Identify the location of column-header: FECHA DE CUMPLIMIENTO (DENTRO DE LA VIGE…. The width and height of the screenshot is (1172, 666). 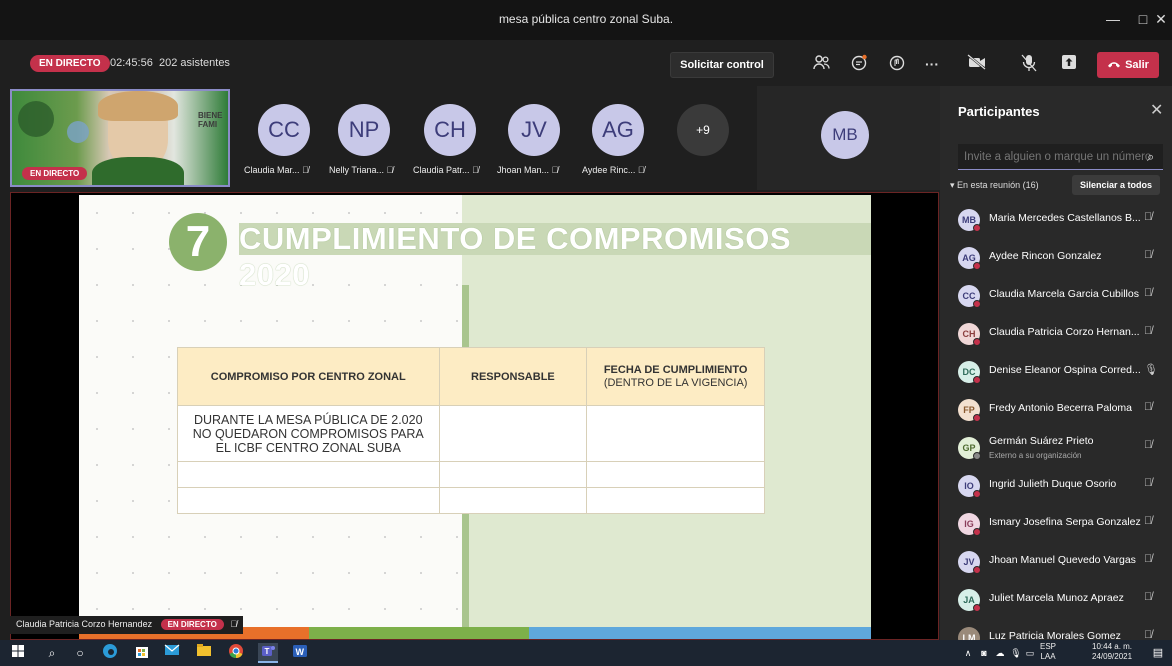
(675, 376).